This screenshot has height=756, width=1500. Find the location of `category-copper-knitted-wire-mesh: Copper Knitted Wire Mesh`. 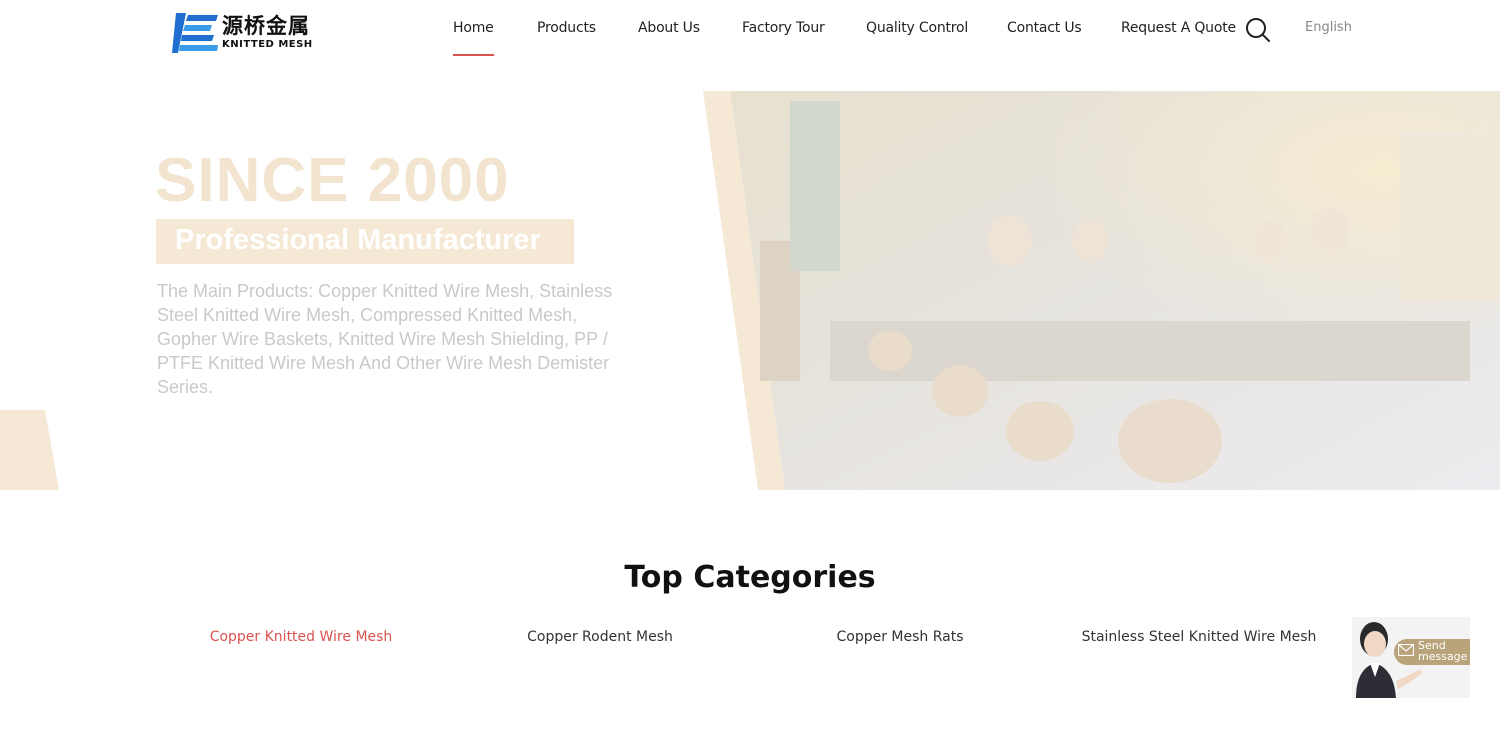

category-copper-knitted-wire-mesh: Copper Knitted Wire Mesh is located at coordinates (301, 637).